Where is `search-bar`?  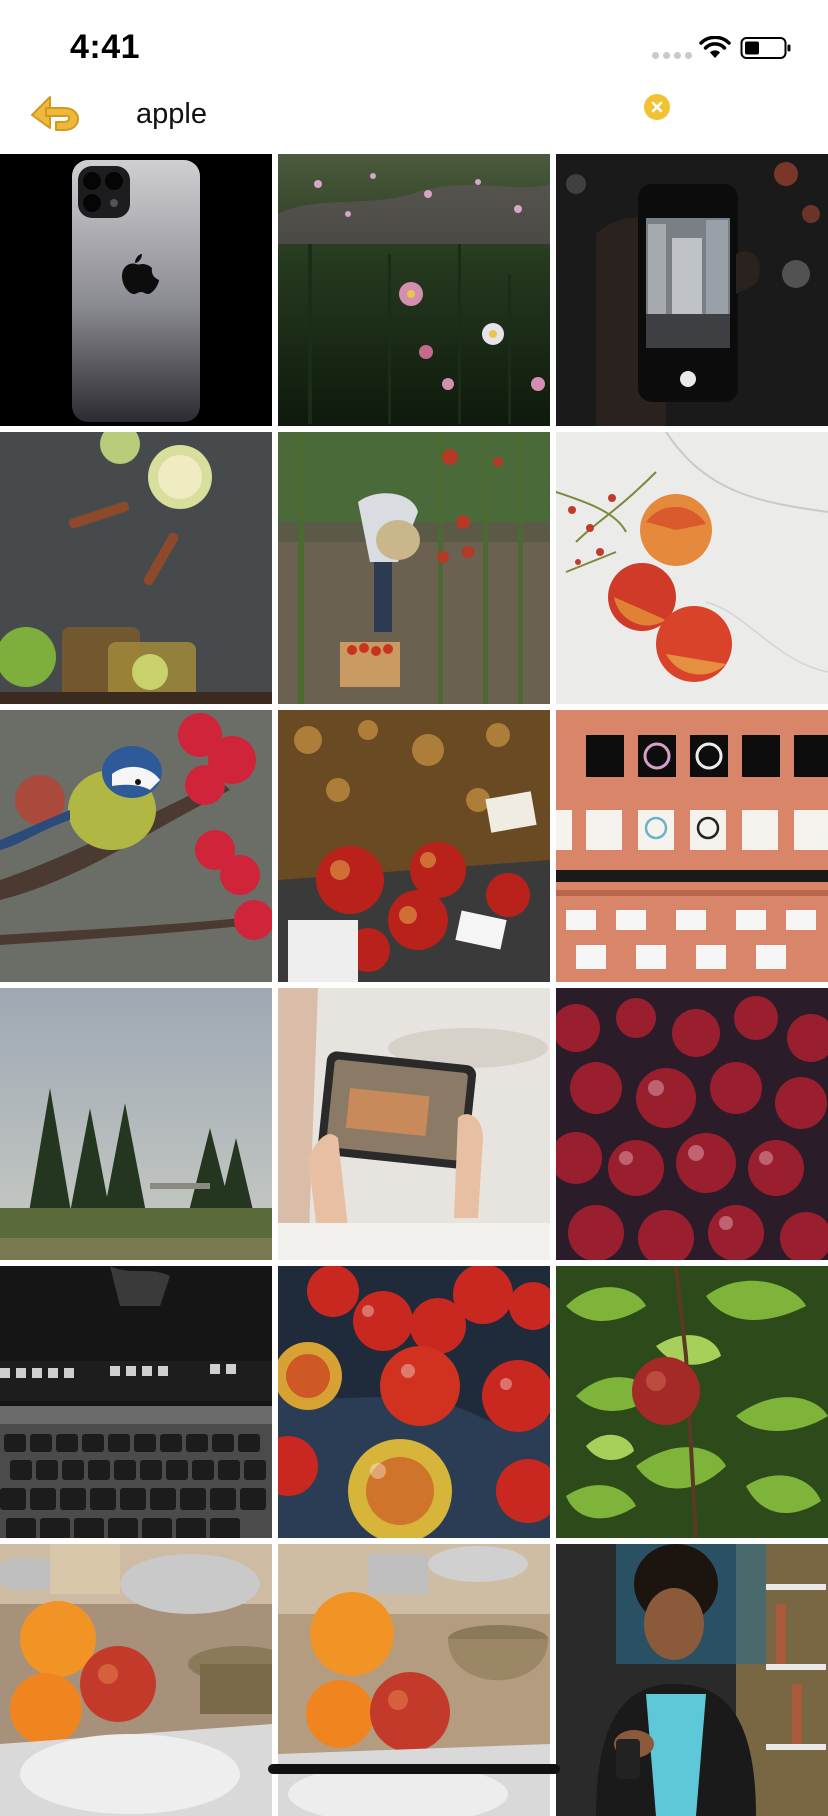
search-bar is located at coordinates (414, 117).